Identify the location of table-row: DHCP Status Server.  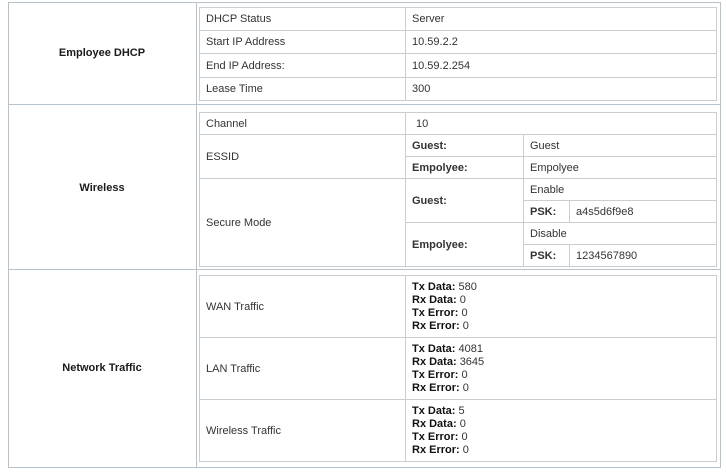
(458, 19).